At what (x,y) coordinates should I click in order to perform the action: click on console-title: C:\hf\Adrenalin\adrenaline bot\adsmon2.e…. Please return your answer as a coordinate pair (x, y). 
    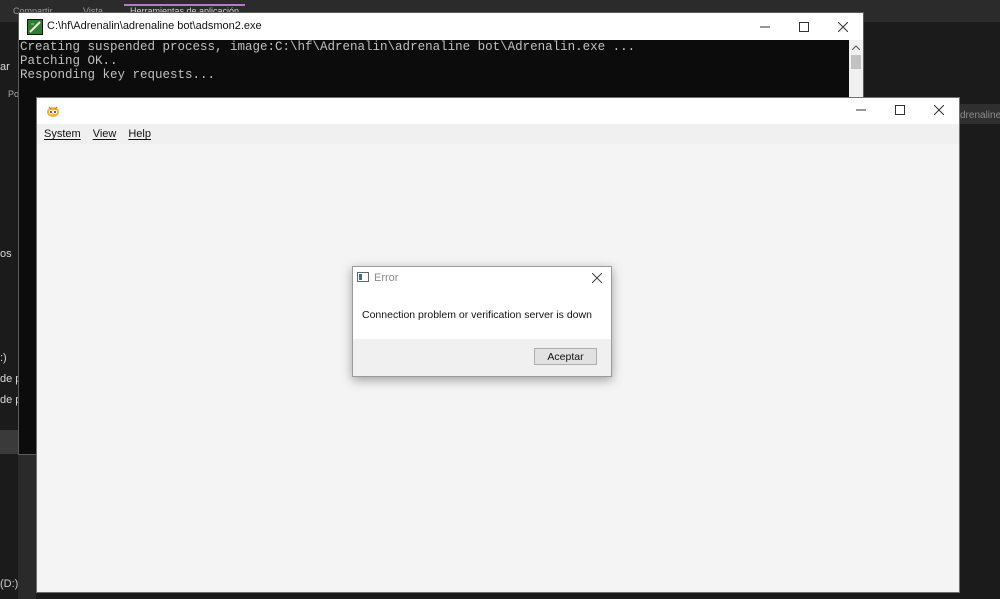
    Looking at the image, I should click on (154, 26).